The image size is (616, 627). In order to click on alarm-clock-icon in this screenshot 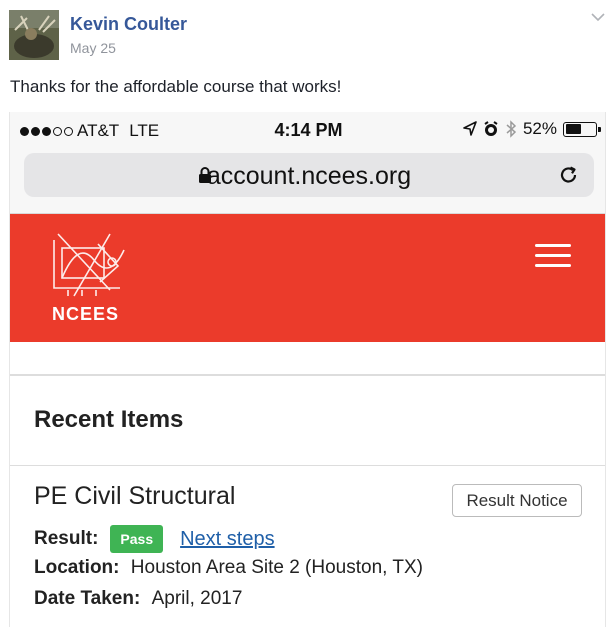, I will do `click(491, 128)`.